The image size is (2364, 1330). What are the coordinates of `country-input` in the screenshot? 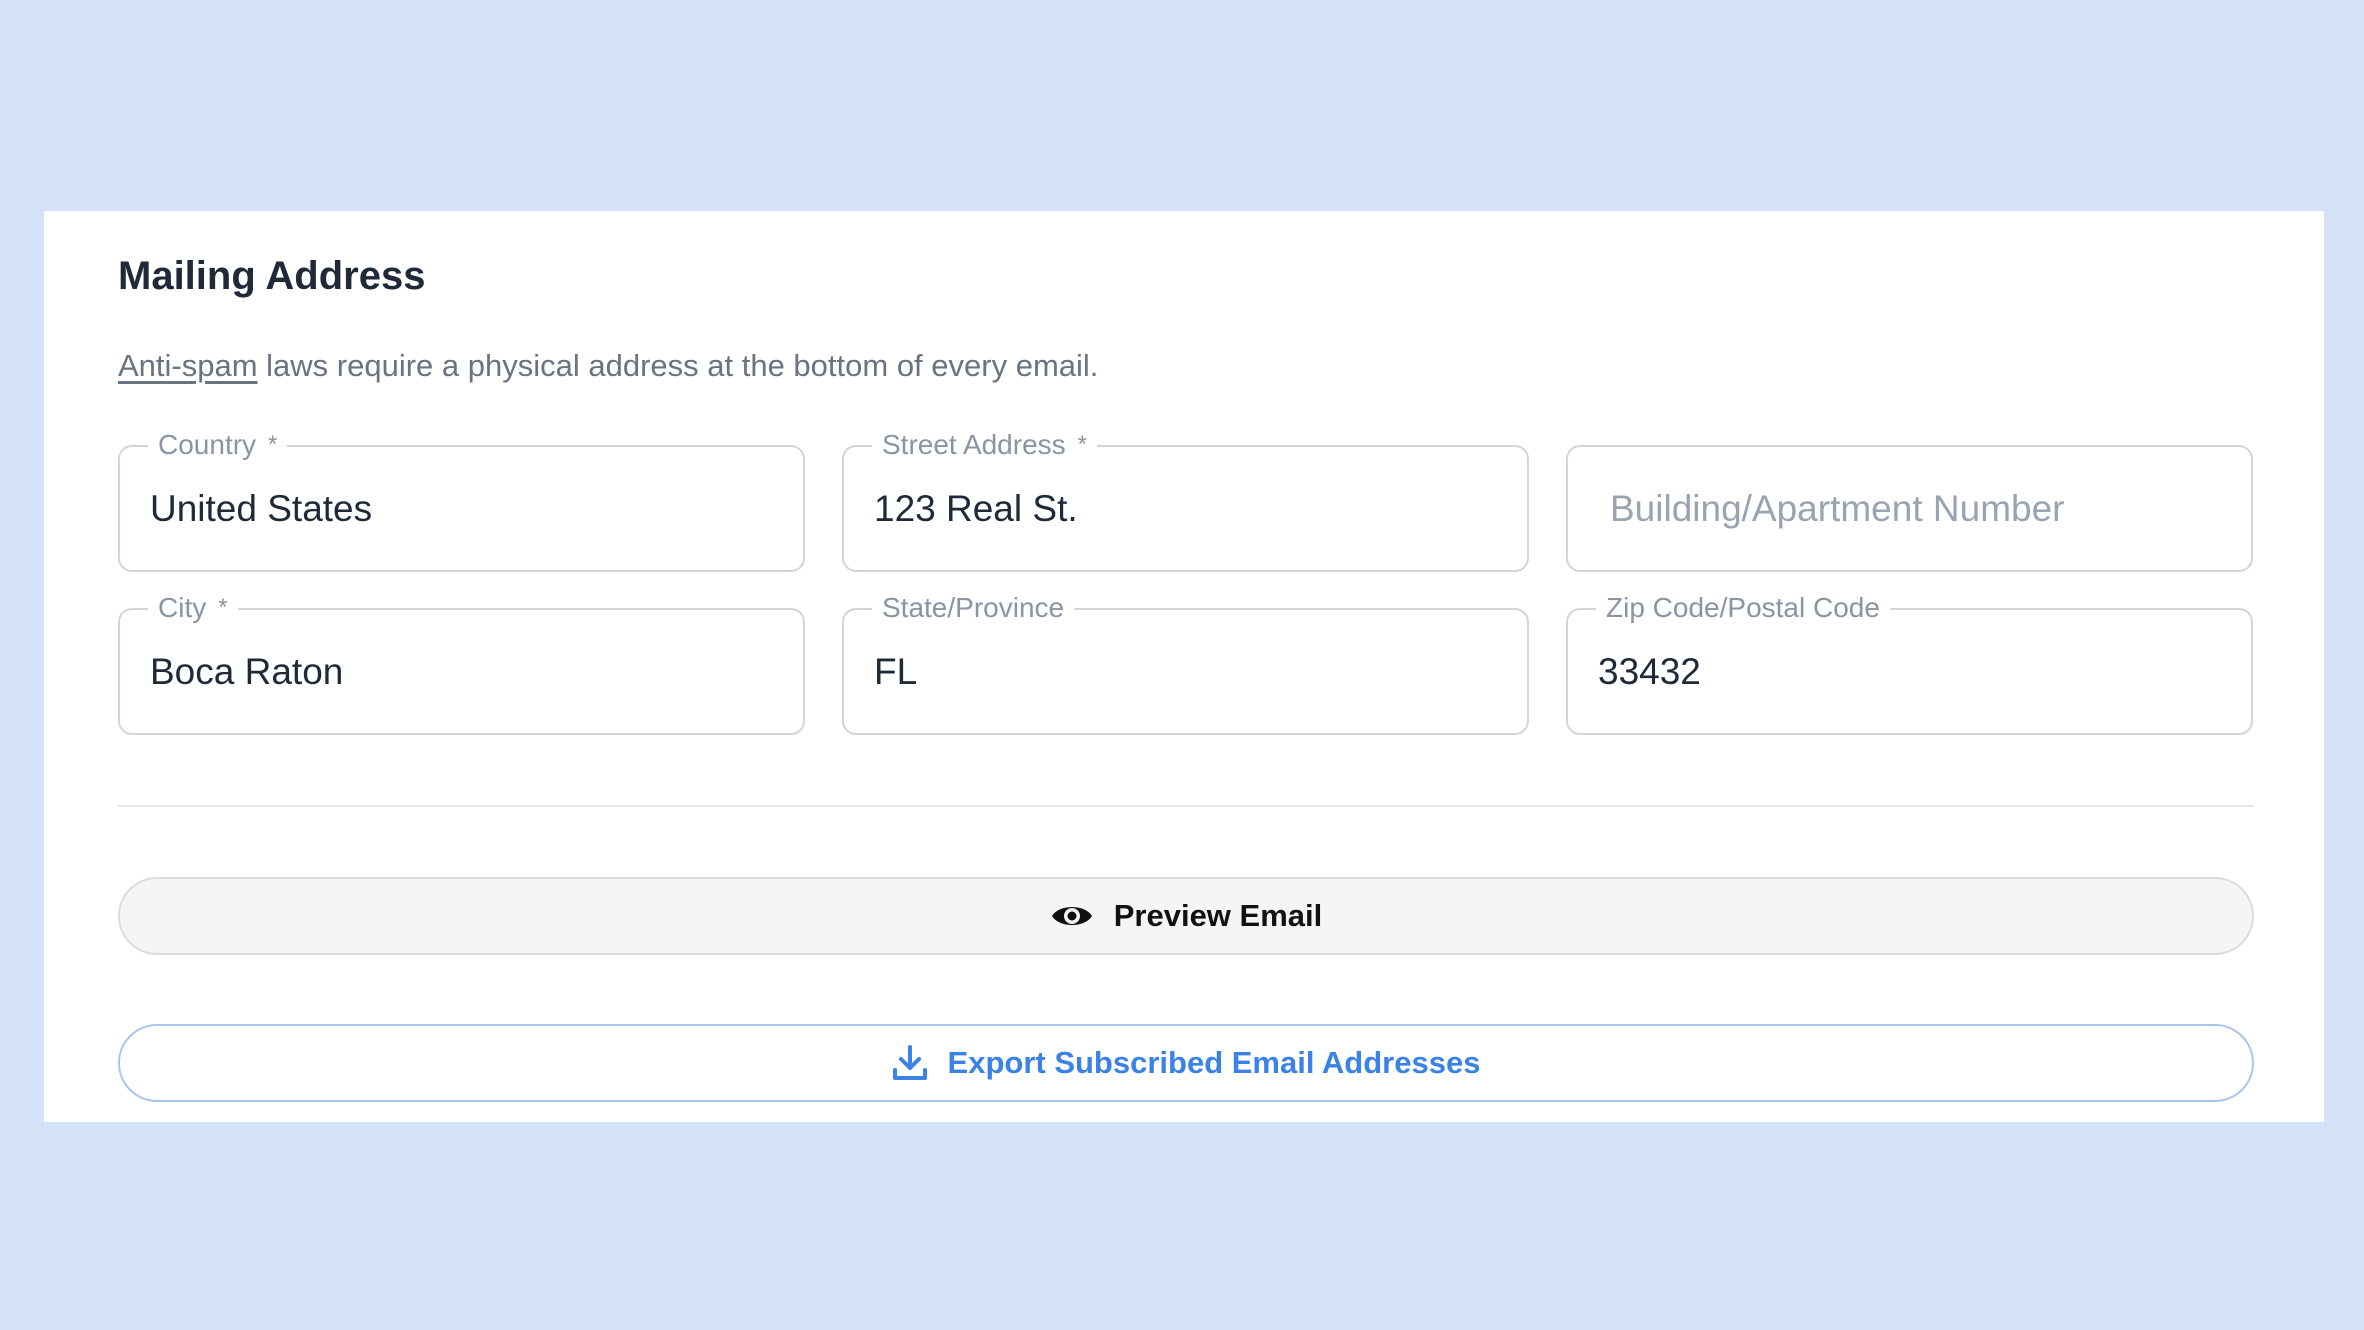 It's located at (461, 508).